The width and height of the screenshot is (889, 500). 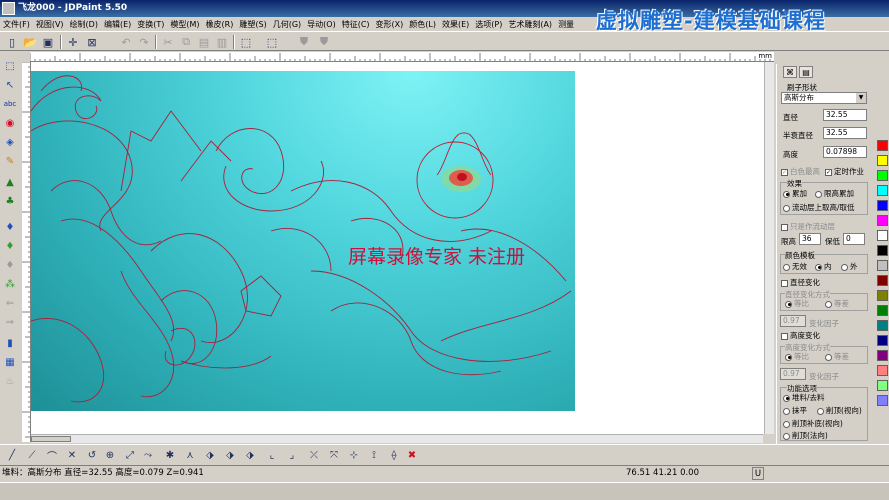 I want to click on height-field: 0.07898, so click(x=845, y=152).